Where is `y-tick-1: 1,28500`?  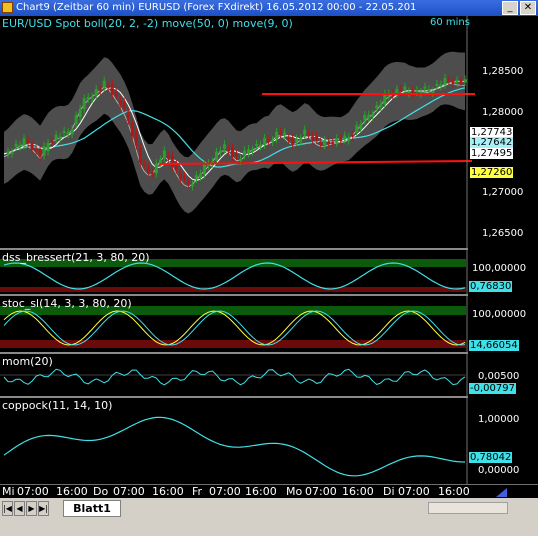 y-tick-1: 1,28500 is located at coordinates (503, 71).